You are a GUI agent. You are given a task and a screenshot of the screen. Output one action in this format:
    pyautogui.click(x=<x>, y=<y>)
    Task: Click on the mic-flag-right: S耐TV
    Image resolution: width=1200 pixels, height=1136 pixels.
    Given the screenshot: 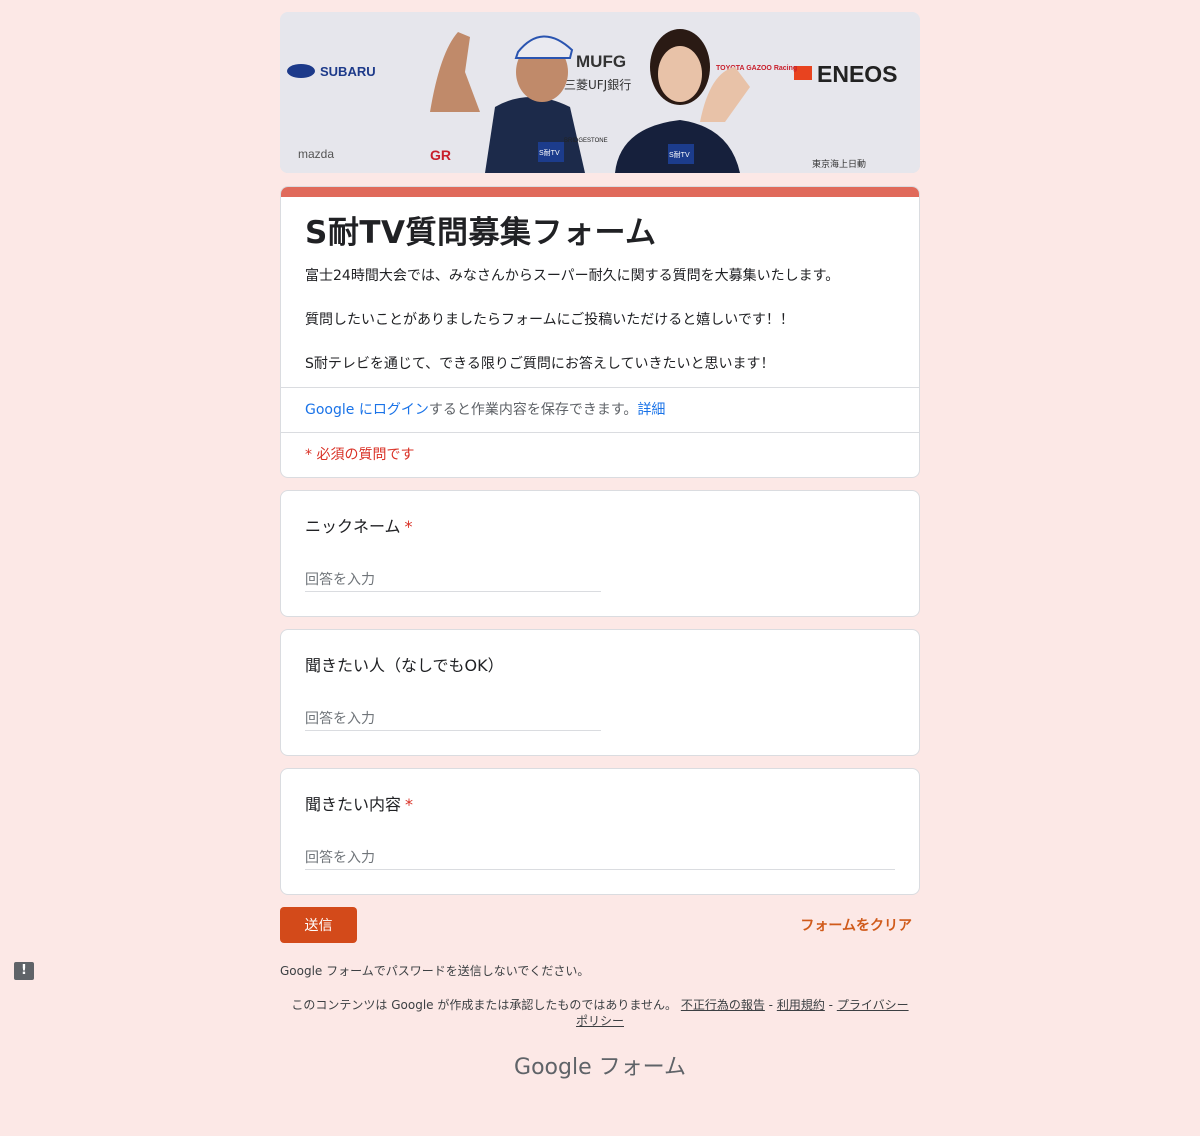 What is the action you would take?
    pyautogui.click(x=679, y=154)
    